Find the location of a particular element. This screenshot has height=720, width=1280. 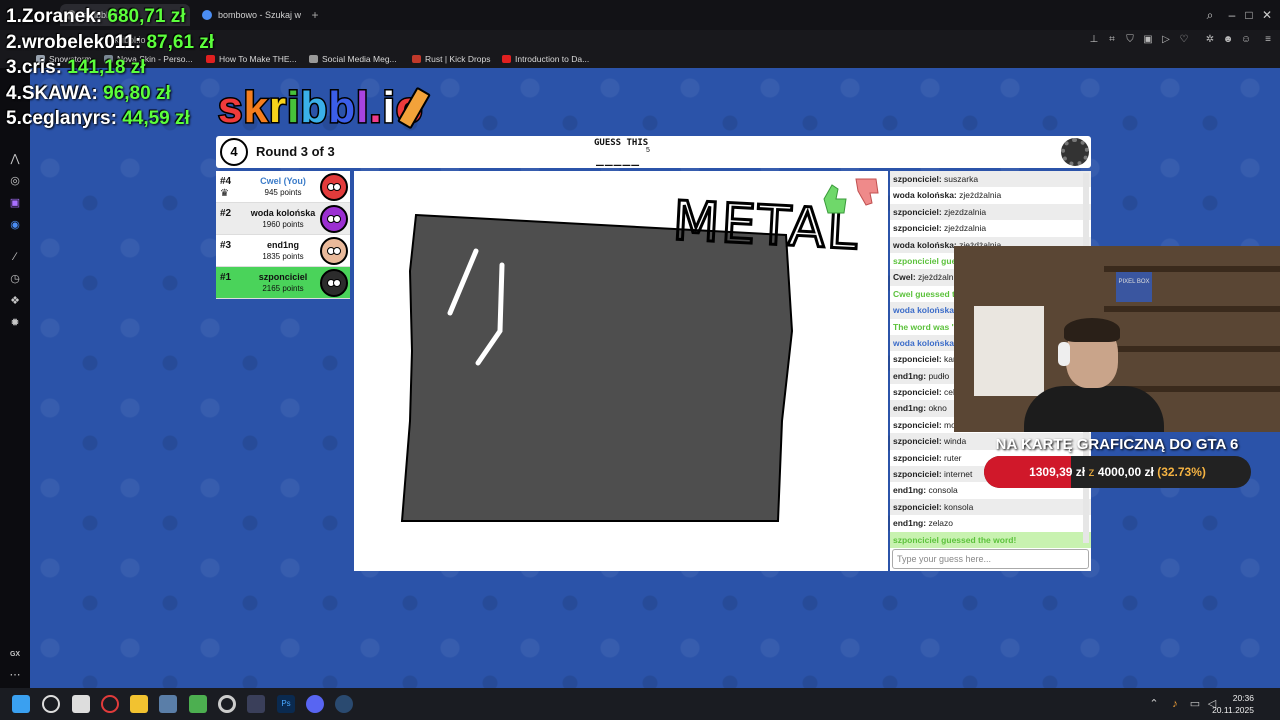

pin-icon: ⊥ is located at coordinates (1094, 40).